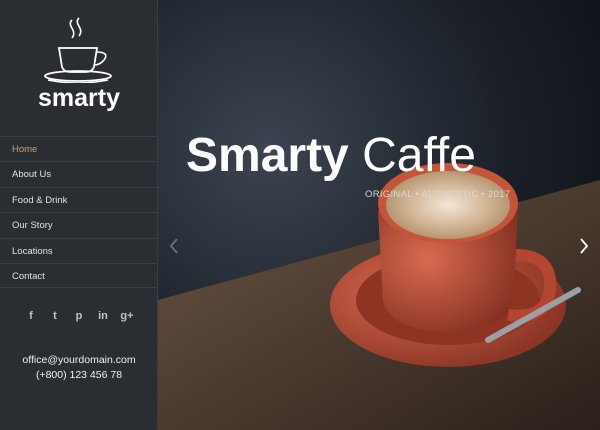 This screenshot has width=600, height=430. What do you see at coordinates (79, 375) in the screenshot?
I see `contact-phone: (+800) 123 456 78` at bounding box center [79, 375].